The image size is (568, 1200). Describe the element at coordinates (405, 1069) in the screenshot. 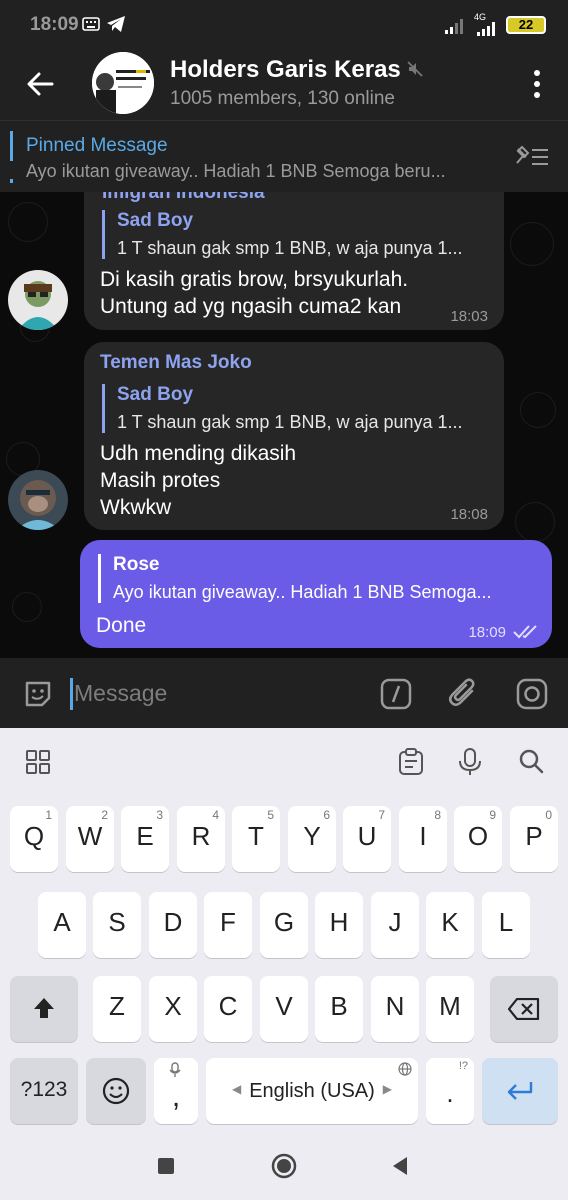

I see `globe-icon` at that location.